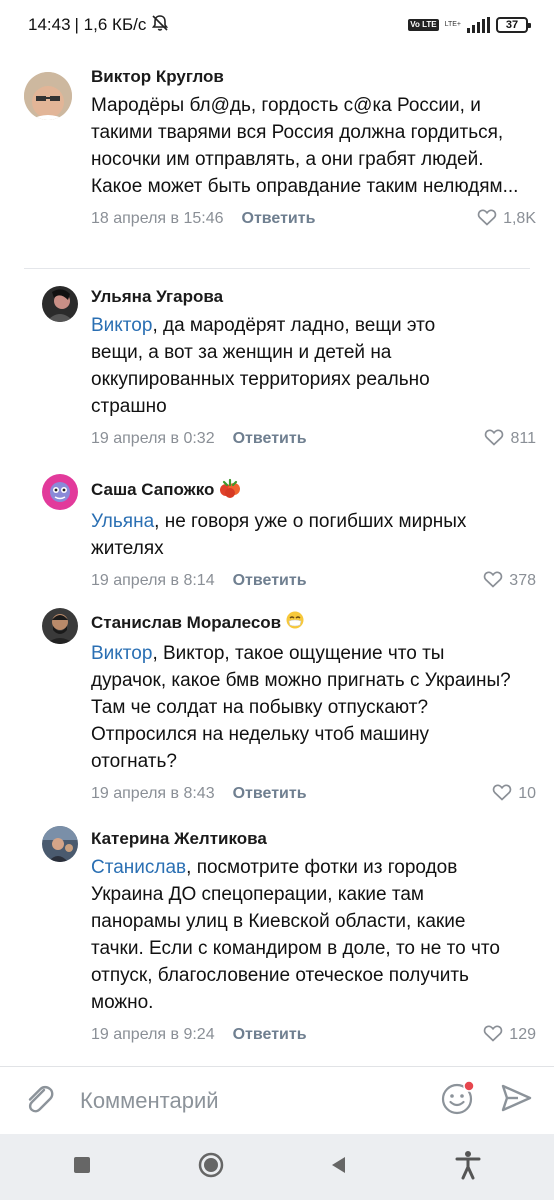 This screenshot has height=1200, width=554. I want to click on comment-author: Саша Сапожко, so click(313, 490).